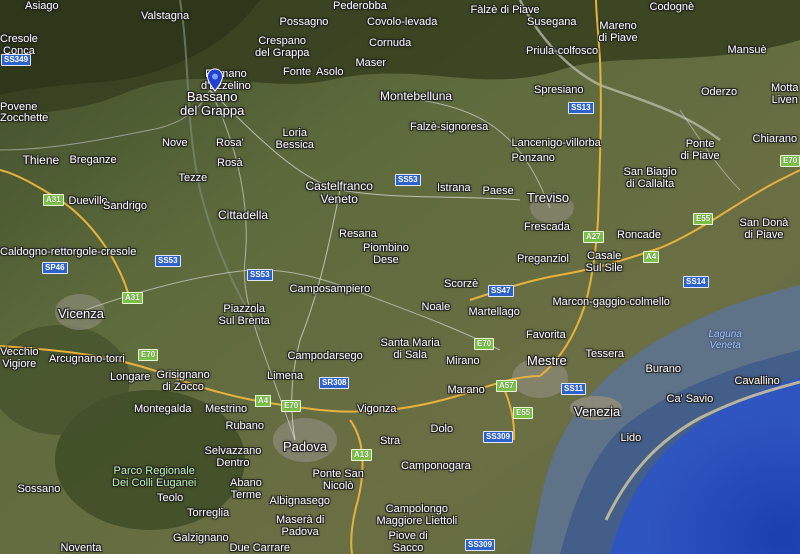 This screenshot has width=800, height=554. What do you see at coordinates (449, 127) in the screenshot?
I see `place-label: Falzè-signoresa` at bounding box center [449, 127].